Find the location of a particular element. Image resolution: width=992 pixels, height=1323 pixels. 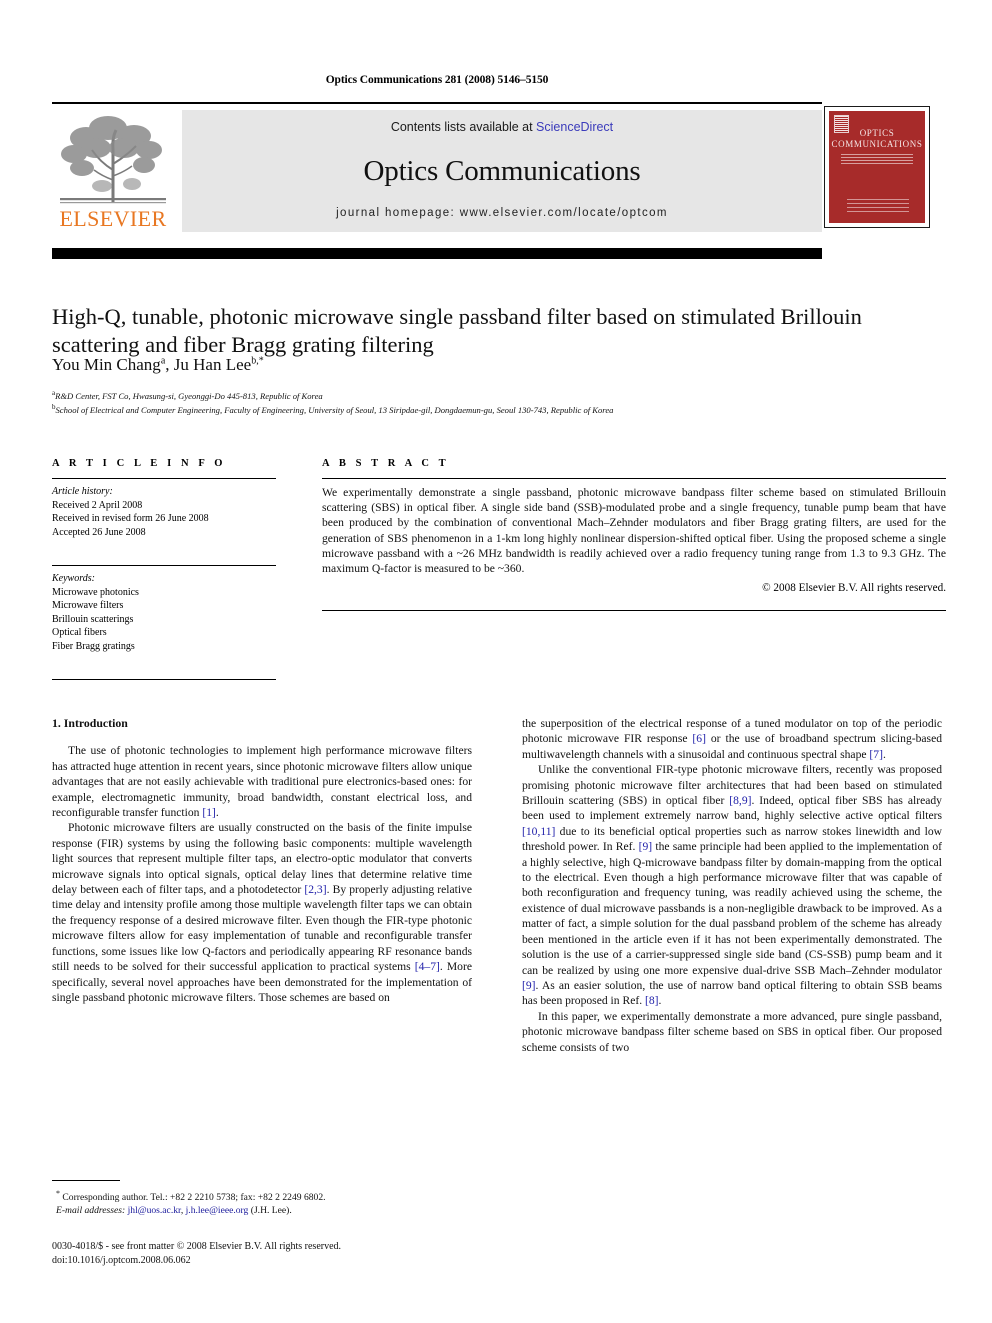

article-history-revised: Received in revised form 26 June 2008 is located at coordinates (130, 518).